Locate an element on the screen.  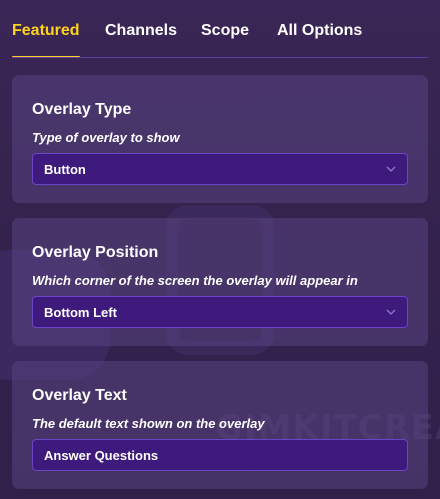
tab-scope: Scope is located at coordinates (225, 31).